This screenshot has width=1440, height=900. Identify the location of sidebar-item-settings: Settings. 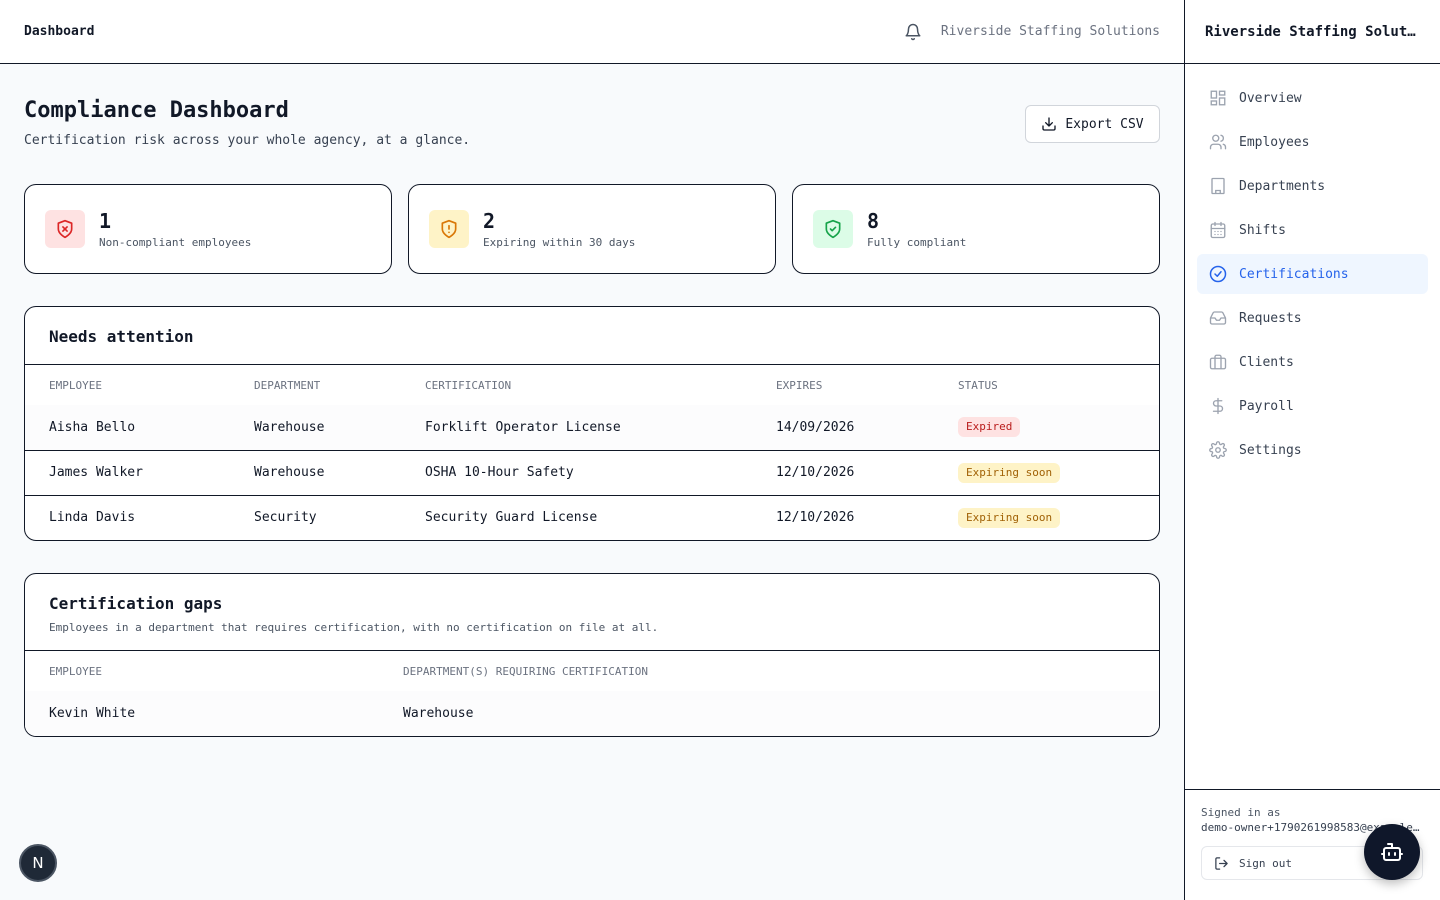
(1312, 450).